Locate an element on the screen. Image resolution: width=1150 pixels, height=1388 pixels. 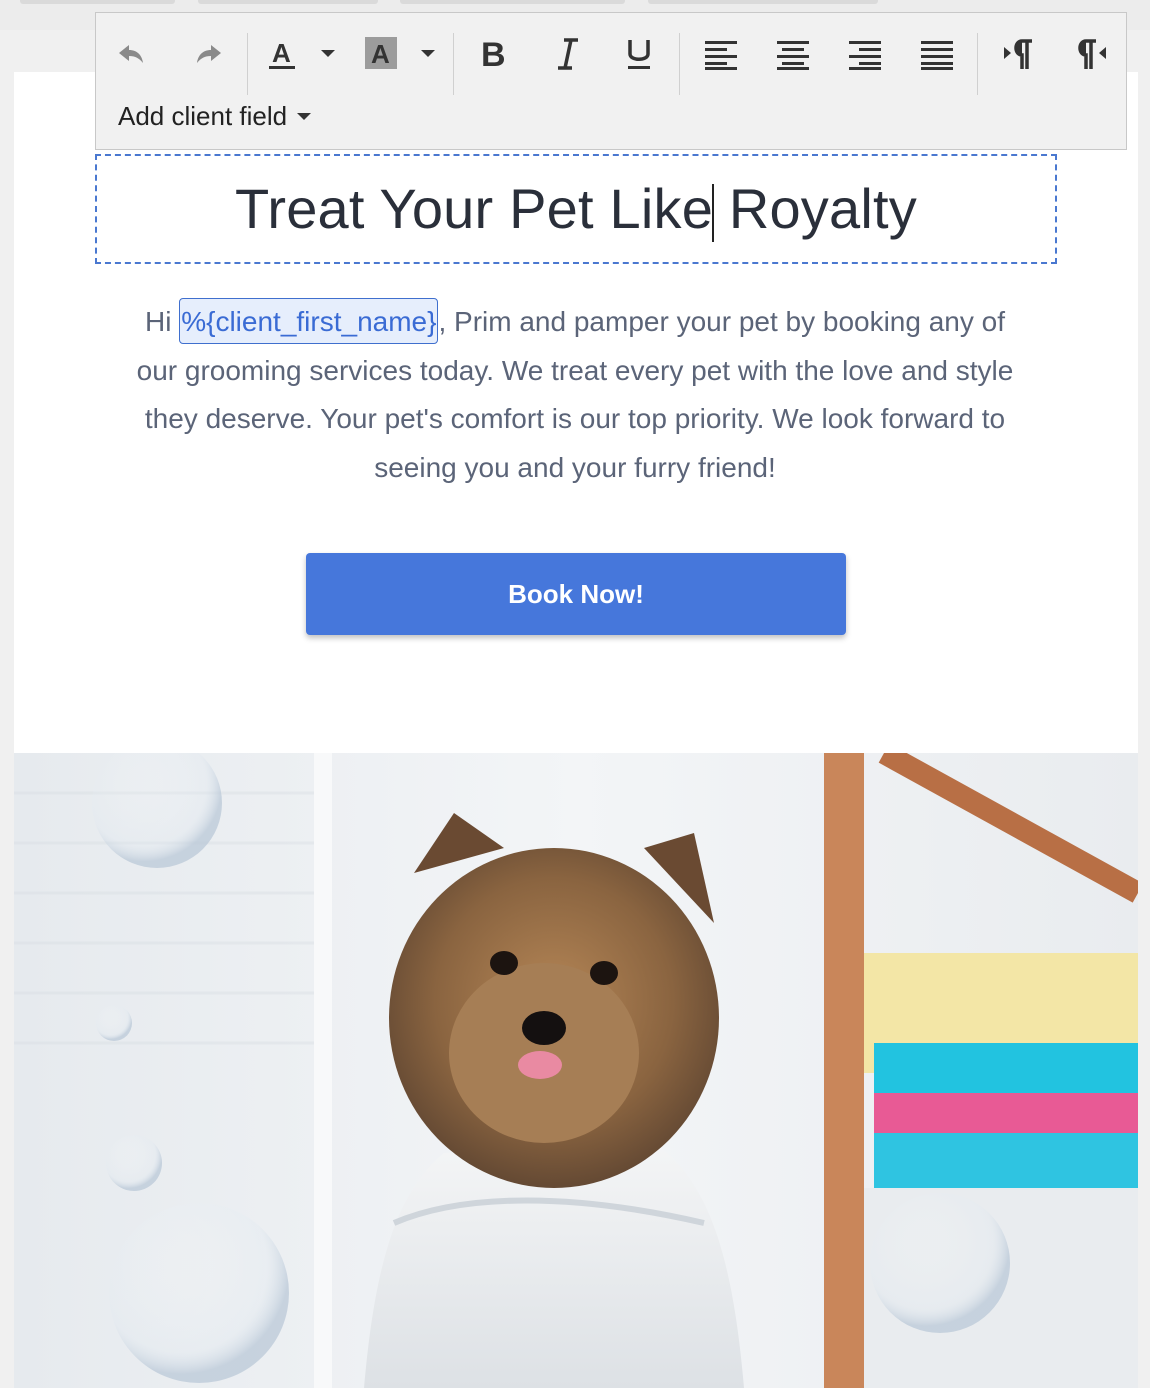
text-color-button: A is located at coordinates (304, 54).